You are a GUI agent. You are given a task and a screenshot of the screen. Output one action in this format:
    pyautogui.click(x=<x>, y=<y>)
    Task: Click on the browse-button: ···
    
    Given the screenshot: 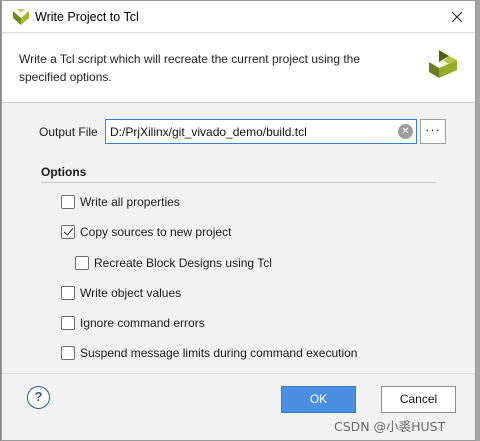 What is the action you would take?
    pyautogui.click(x=433, y=131)
    